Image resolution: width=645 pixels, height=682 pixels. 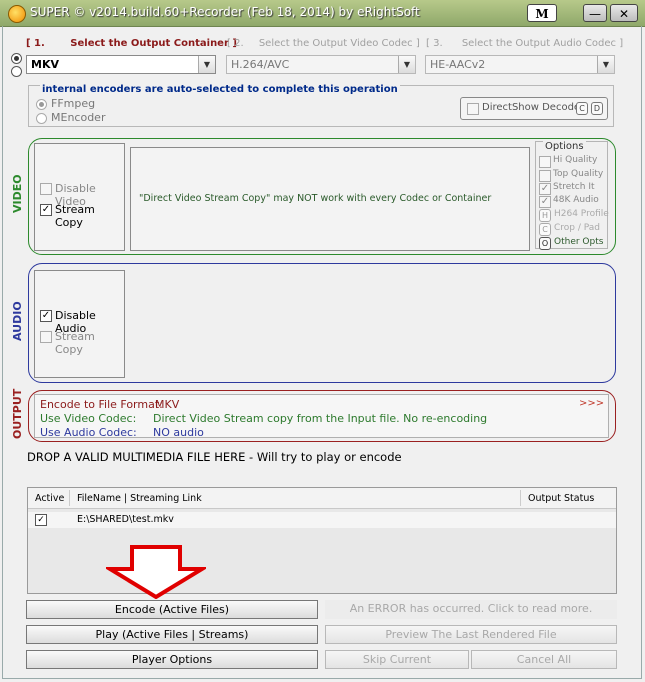 What do you see at coordinates (41, 104) in the screenshot?
I see `ffmpeg-radio` at bounding box center [41, 104].